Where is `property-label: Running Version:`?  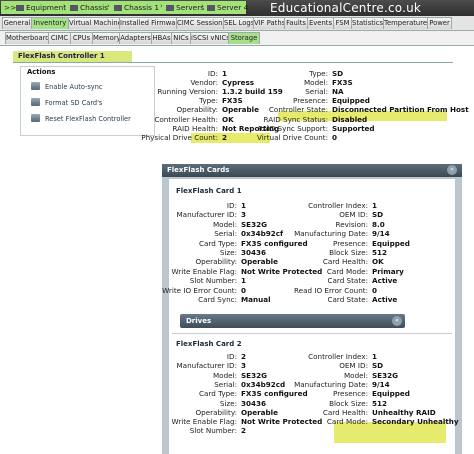 property-label: Running Version: is located at coordinates (187, 92).